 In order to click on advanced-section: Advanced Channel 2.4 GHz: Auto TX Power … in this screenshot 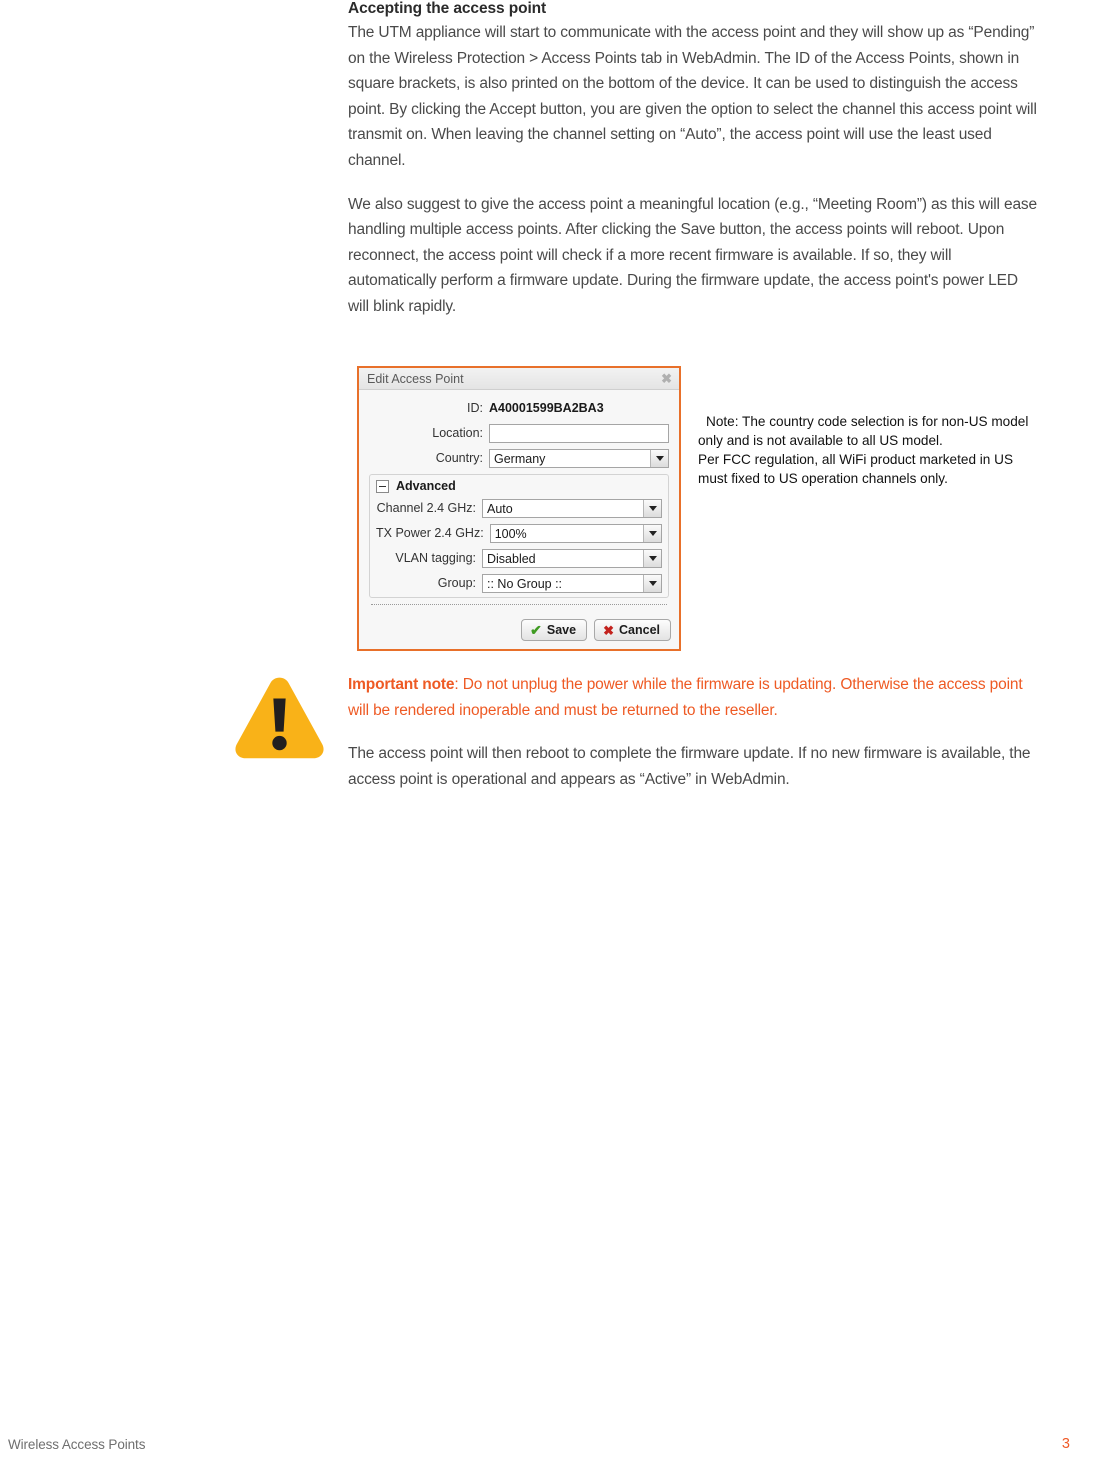, I will do `click(519, 536)`.